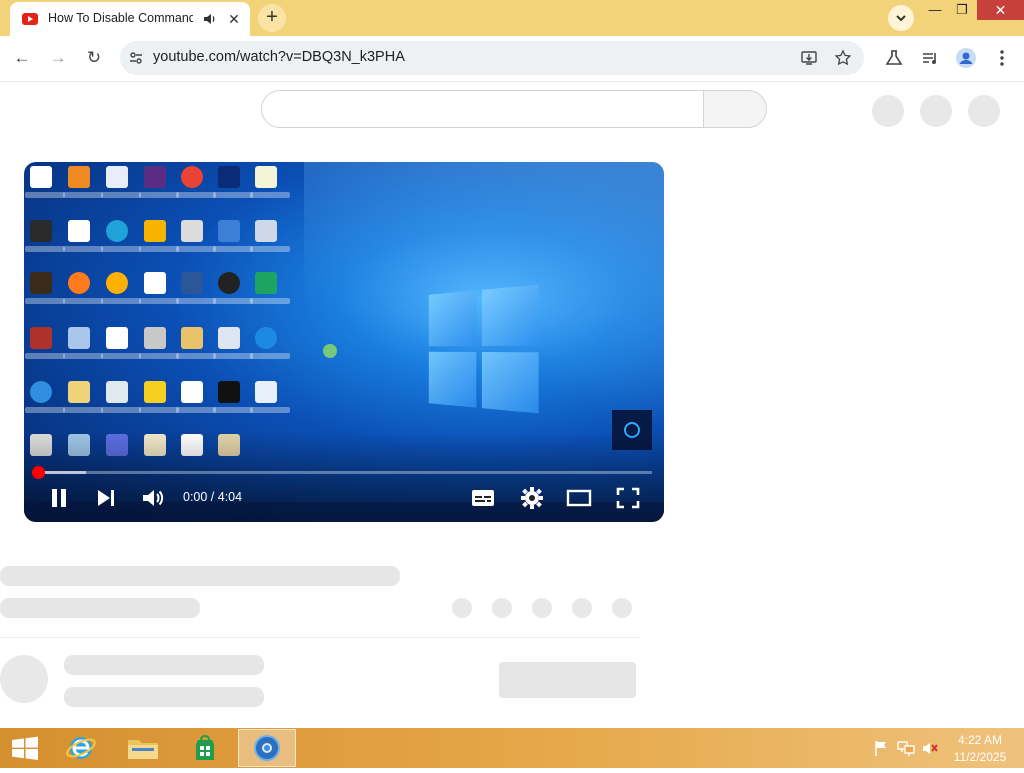 The height and width of the screenshot is (773, 1024). Describe the element at coordinates (81, 748) in the screenshot. I see `internet-explorer-icon` at that location.